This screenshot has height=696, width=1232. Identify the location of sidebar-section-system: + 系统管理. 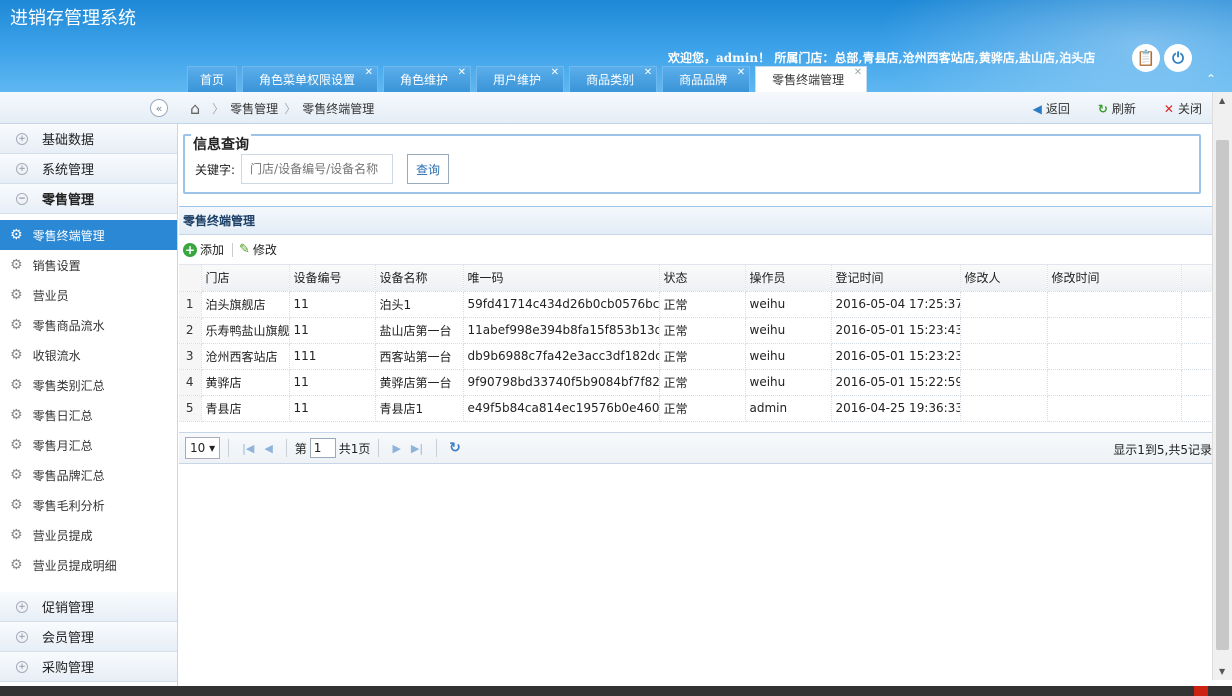
(88, 169).